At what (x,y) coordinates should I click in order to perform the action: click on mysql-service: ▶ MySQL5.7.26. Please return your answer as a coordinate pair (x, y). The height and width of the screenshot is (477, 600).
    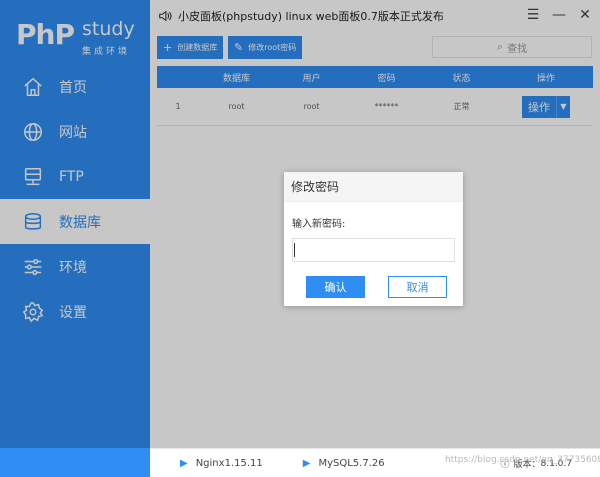
    Looking at the image, I should click on (344, 463).